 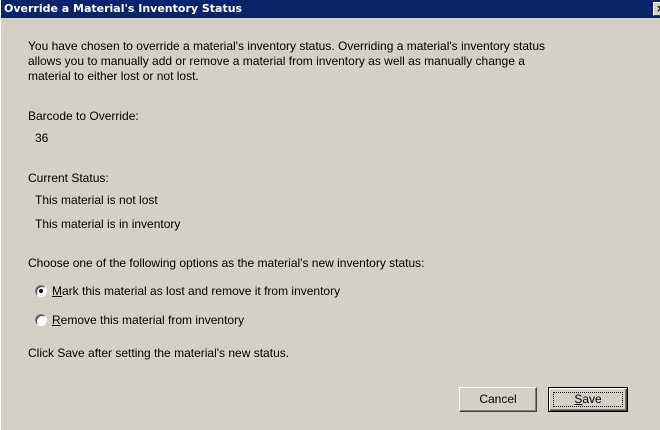 I want to click on title-bar: Override a Material's Inventory Status ×, so click(x=330, y=9).